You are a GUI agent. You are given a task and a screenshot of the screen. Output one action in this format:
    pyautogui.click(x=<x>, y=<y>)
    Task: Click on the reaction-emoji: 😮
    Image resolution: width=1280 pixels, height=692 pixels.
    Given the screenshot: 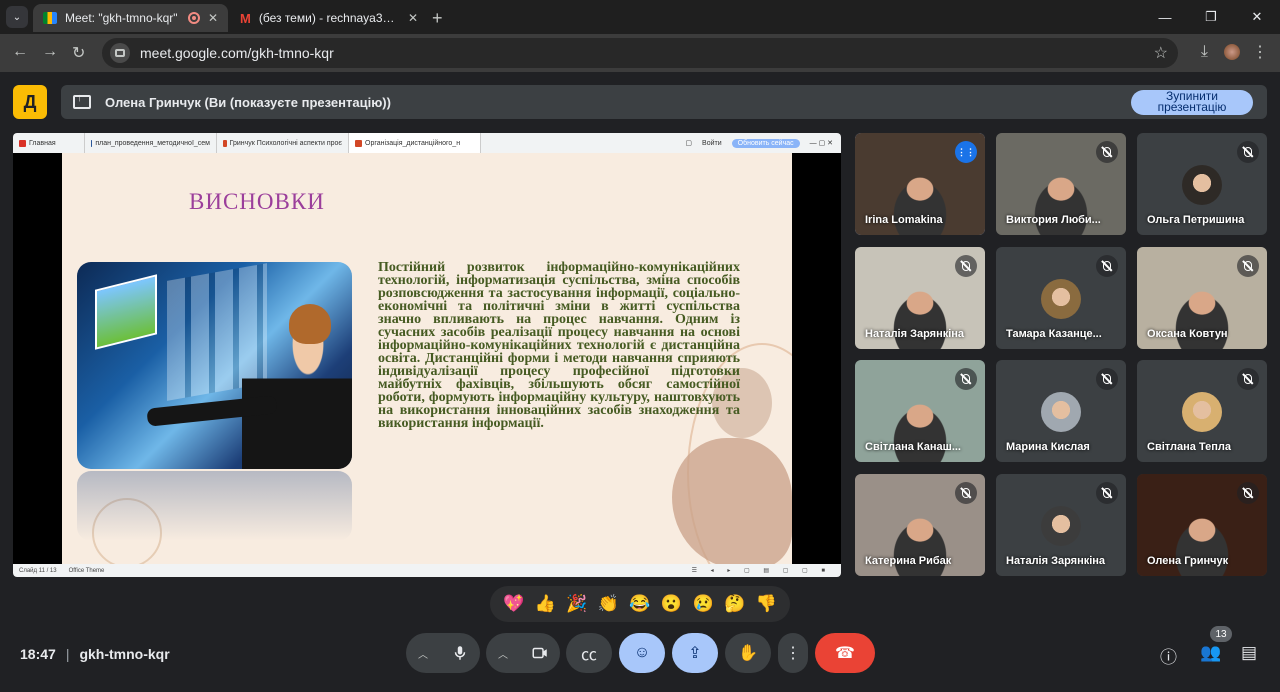 What is the action you would take?
    pyautogui.click(x=672, y=604)
    